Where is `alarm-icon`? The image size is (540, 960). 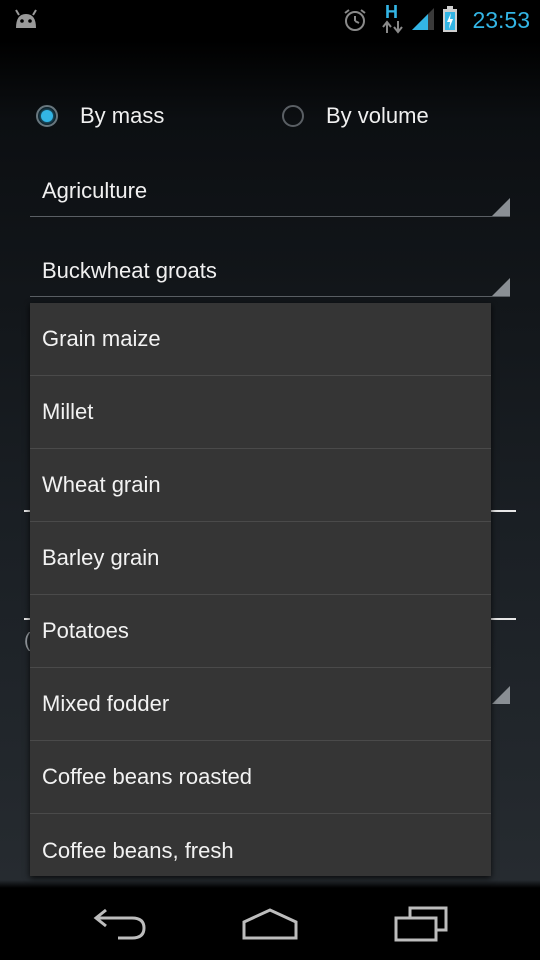 alarm-icon is located at coordinates (355, 22).